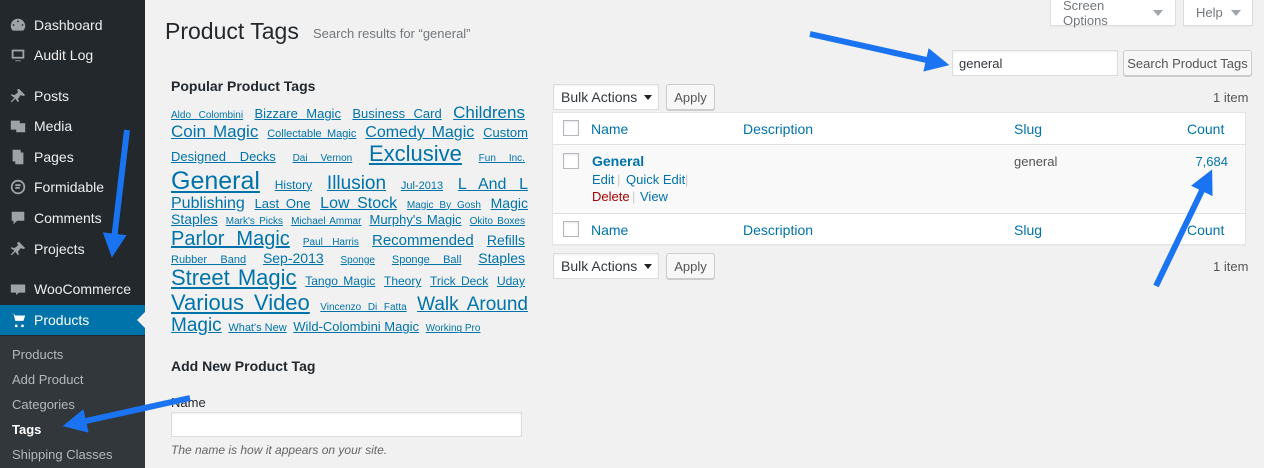 The image size is (1264, 468). I want to click on tag-cloud-link: Coin Magic, so click(214, 131).